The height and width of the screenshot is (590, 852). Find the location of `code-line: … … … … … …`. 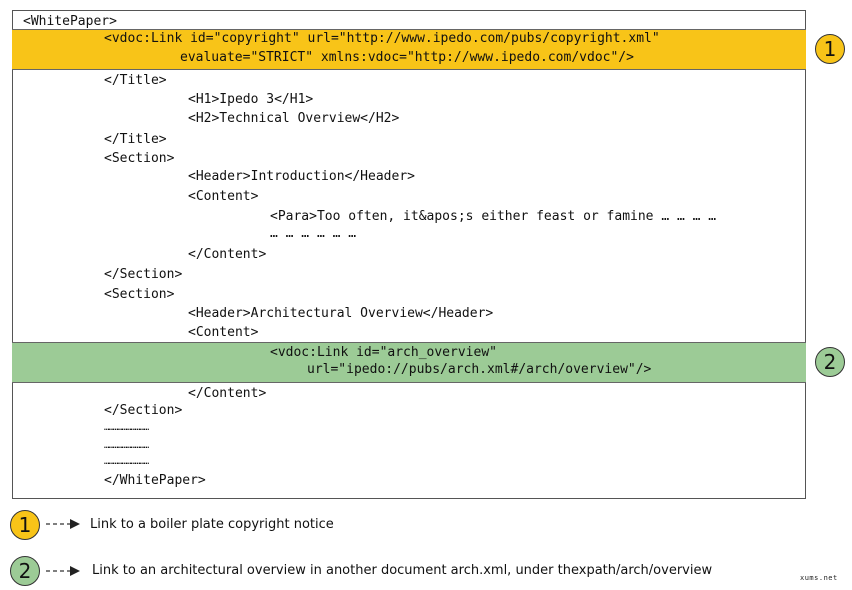

code-line: … … … … … … is located at coordinates (313, 233).